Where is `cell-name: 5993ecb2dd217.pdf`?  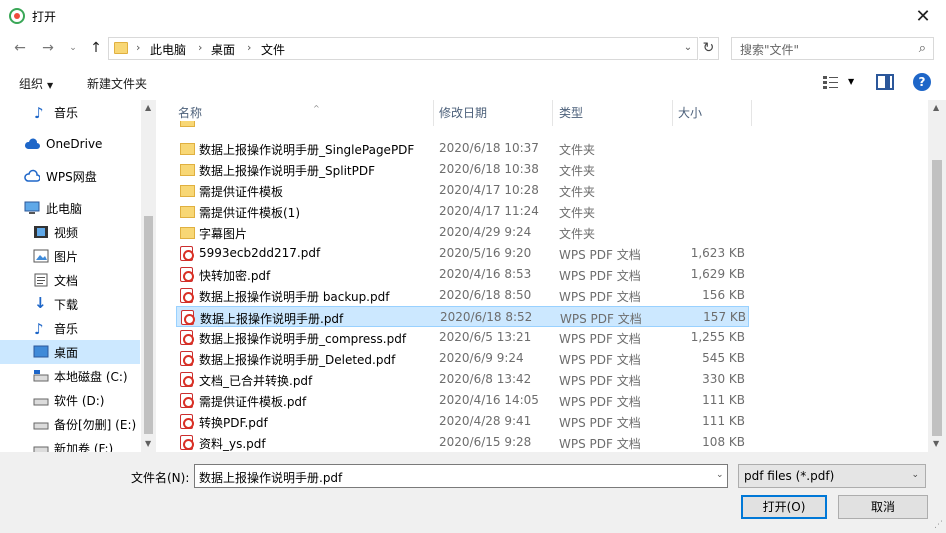
cell-name: 5993ecb2dd217.pdf is located at coordinates (260, 253).